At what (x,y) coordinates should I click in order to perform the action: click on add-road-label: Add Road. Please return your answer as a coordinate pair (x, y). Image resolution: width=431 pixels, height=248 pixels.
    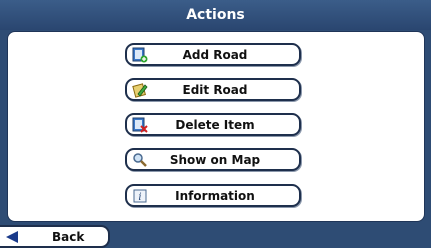
    Looking at the image, I should click on (215, 54).